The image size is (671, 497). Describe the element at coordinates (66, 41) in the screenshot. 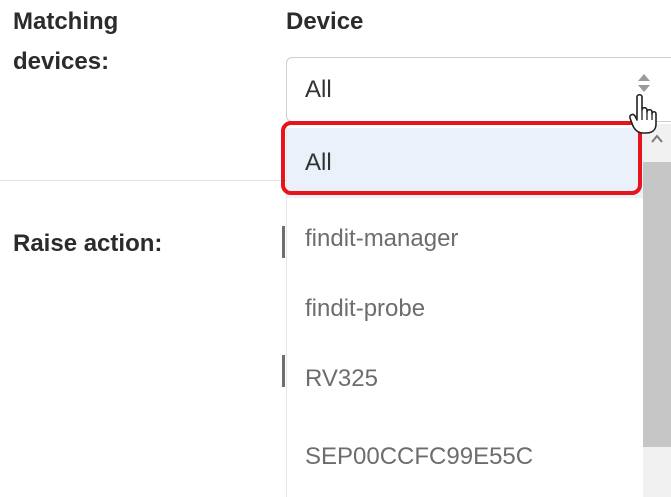

I see `matching-devices-label: Matching devices:` at that location.